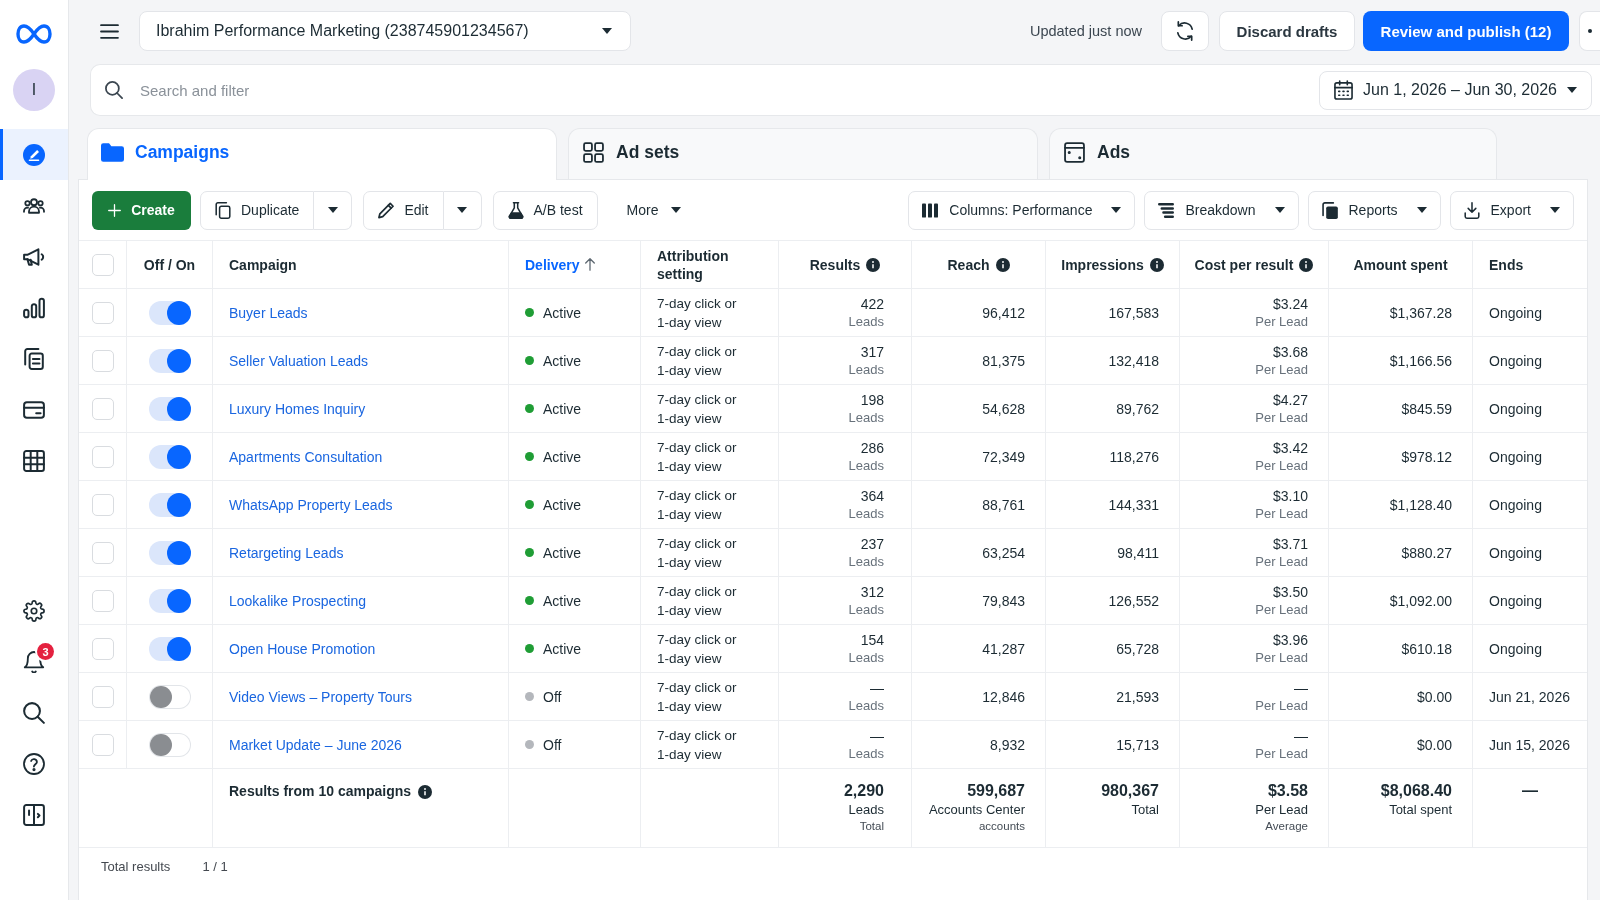 This screenshot has height=900, width=1600. What do you see at coordinates (109, 31) in the screenshot?
I see `menu-icon` at bounding box center [109, 31].